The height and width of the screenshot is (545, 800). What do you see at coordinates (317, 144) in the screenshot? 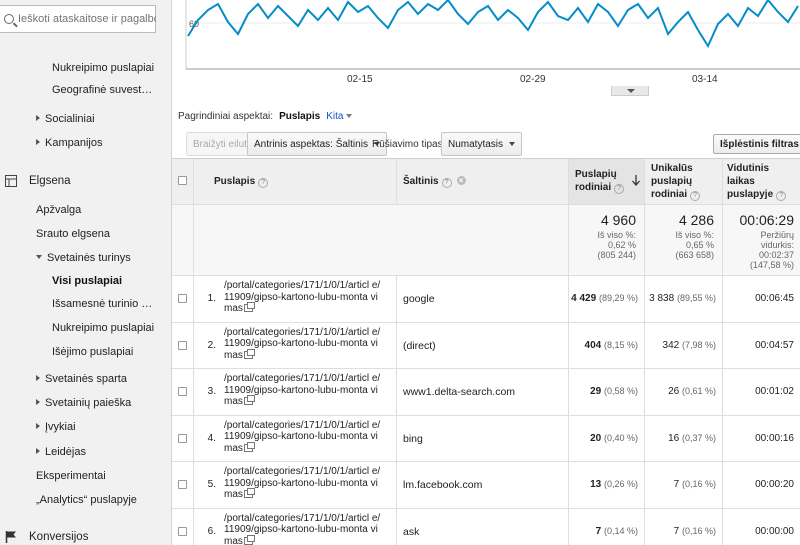
I see `secondary-dimension-dropdown: Antrinis aspektas: Šaltinis` at bounding box center [317, 144].